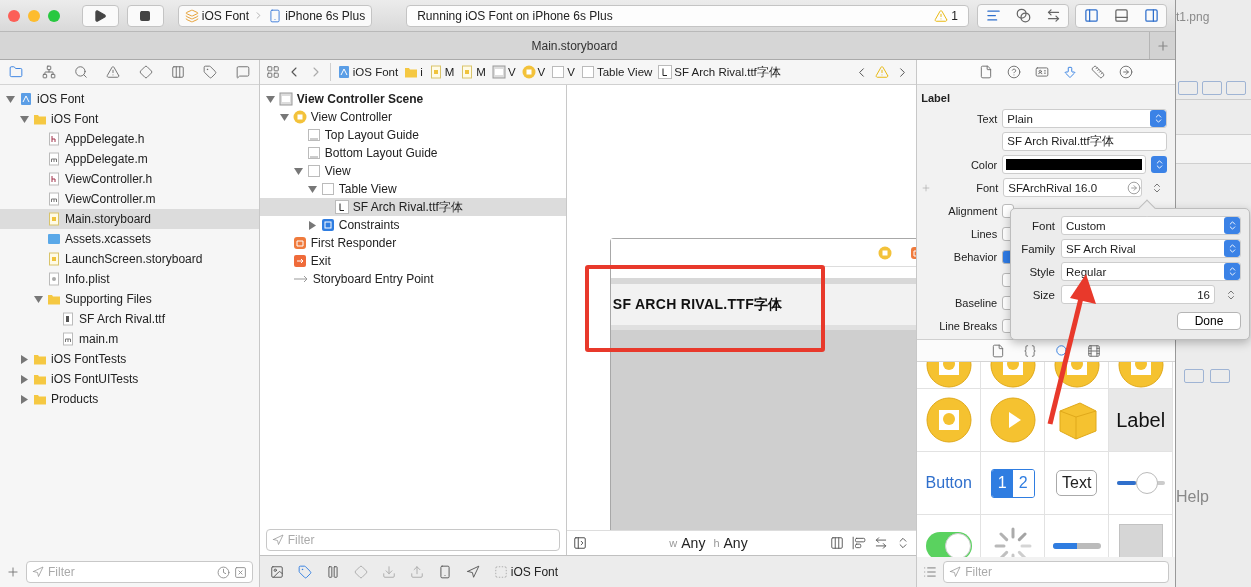  Describe the element at coordinates (687, 543) in the screenshot. I see `size-class: w Any` at that location.